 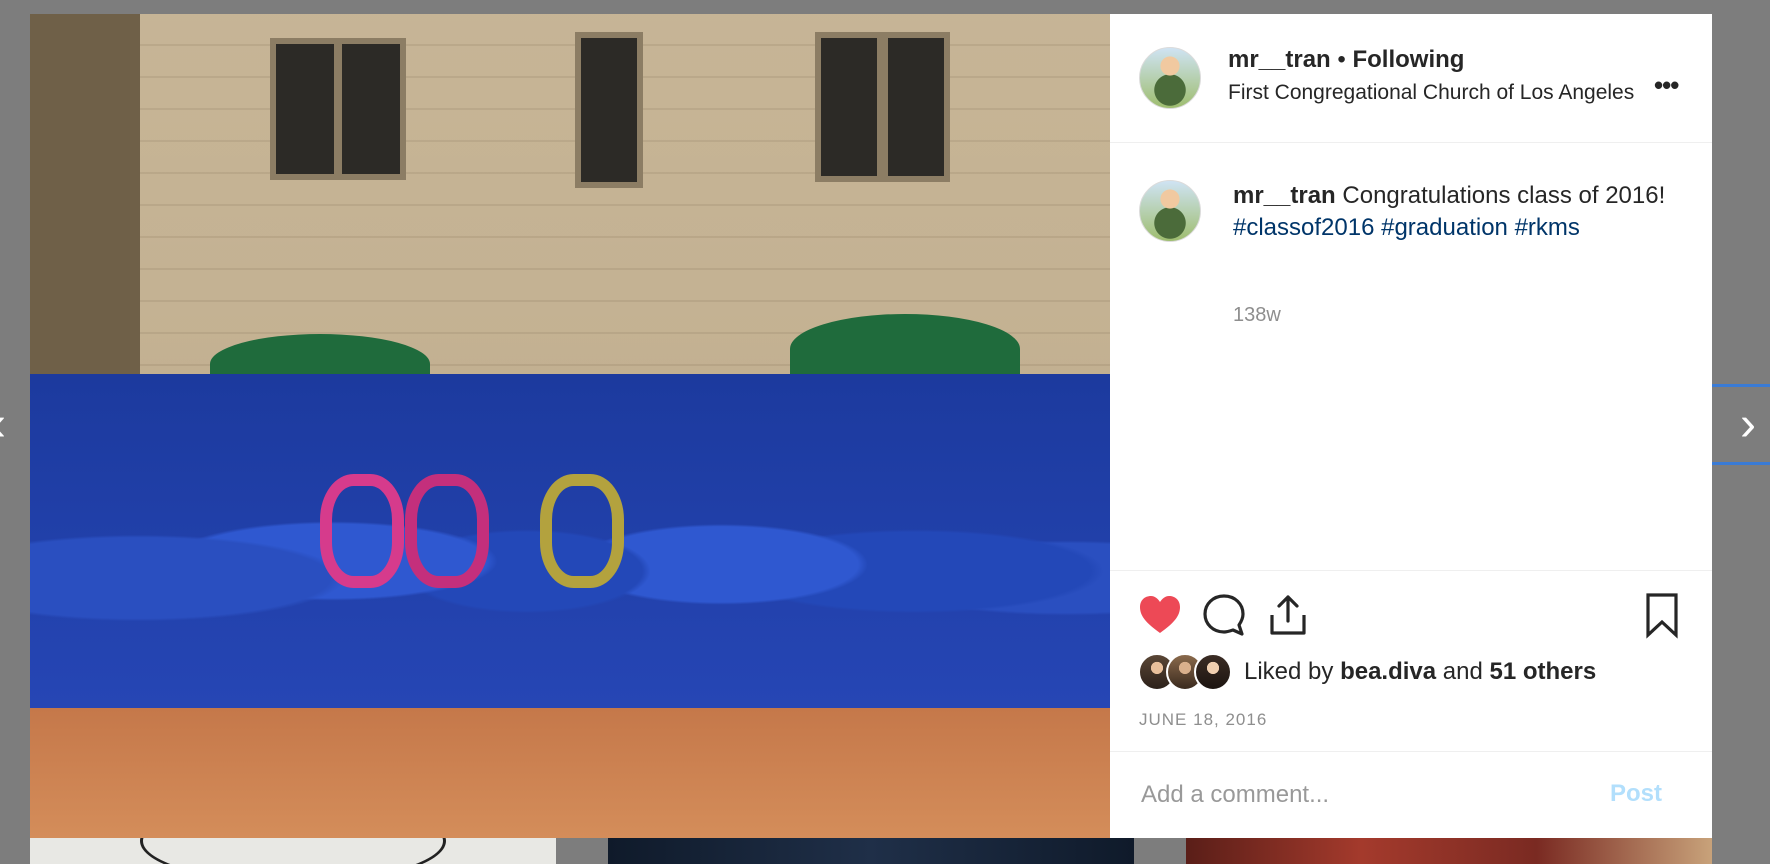 I want to click on likes-and: and, so click(x=1463, y=671).